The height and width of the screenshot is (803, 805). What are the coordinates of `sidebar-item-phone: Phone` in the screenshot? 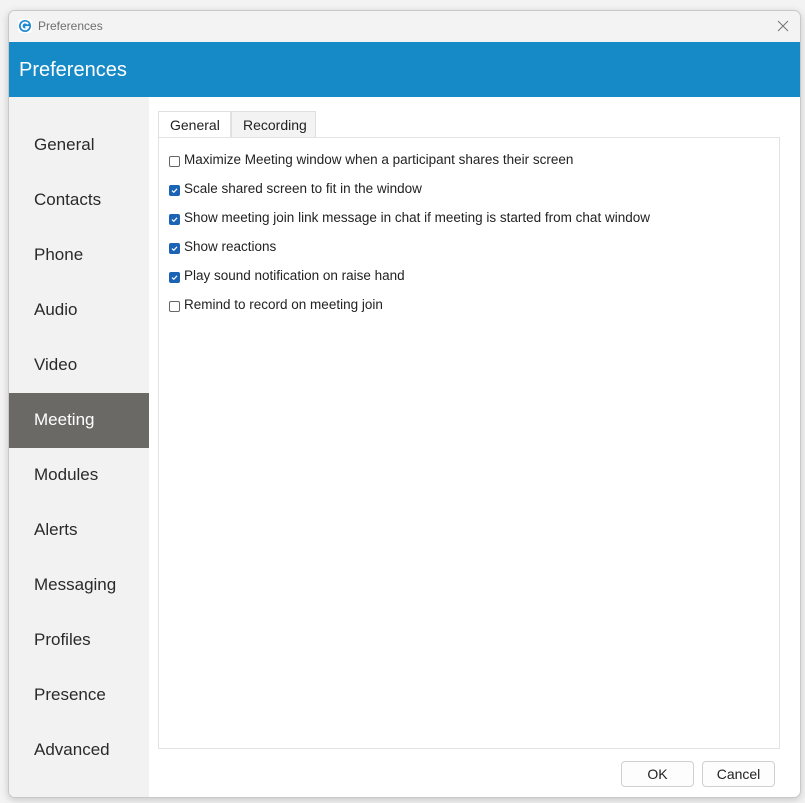 It's located at (79, 255).